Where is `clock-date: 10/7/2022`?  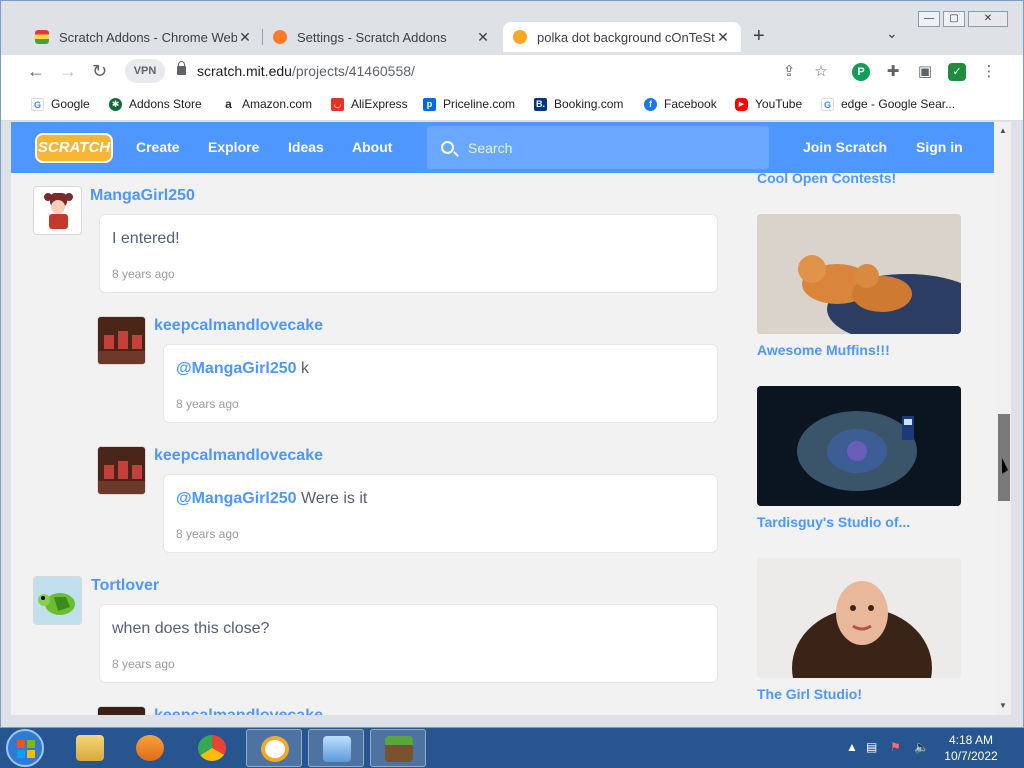
clock-date: 10/7/2022 is located at coordinates (971, 756).